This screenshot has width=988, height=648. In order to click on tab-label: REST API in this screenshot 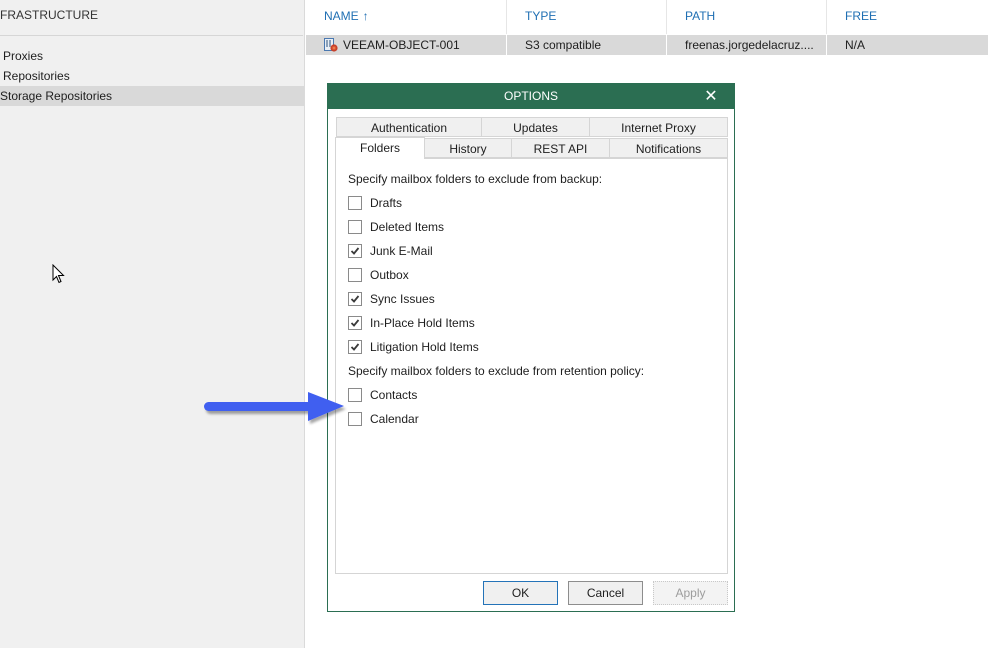, I will do `click(560, 149)`.